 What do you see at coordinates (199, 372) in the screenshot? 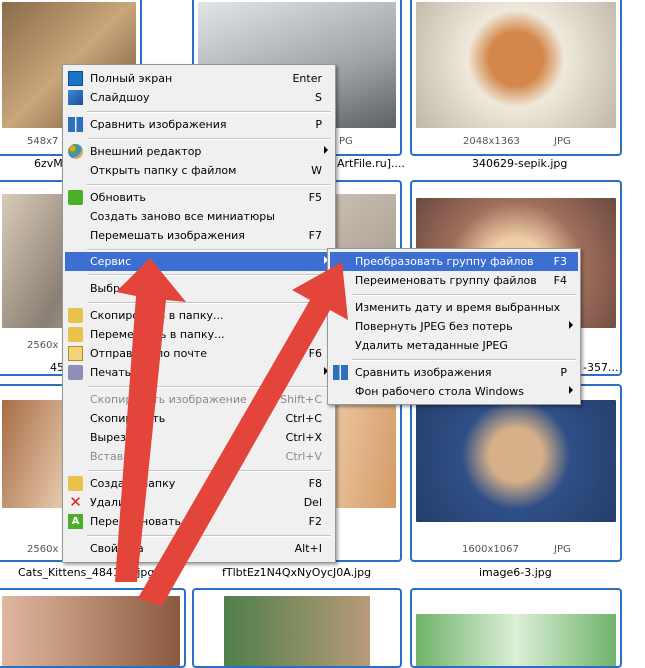
I see `menu-item-print: Печать` at bounding box center [199, 372].